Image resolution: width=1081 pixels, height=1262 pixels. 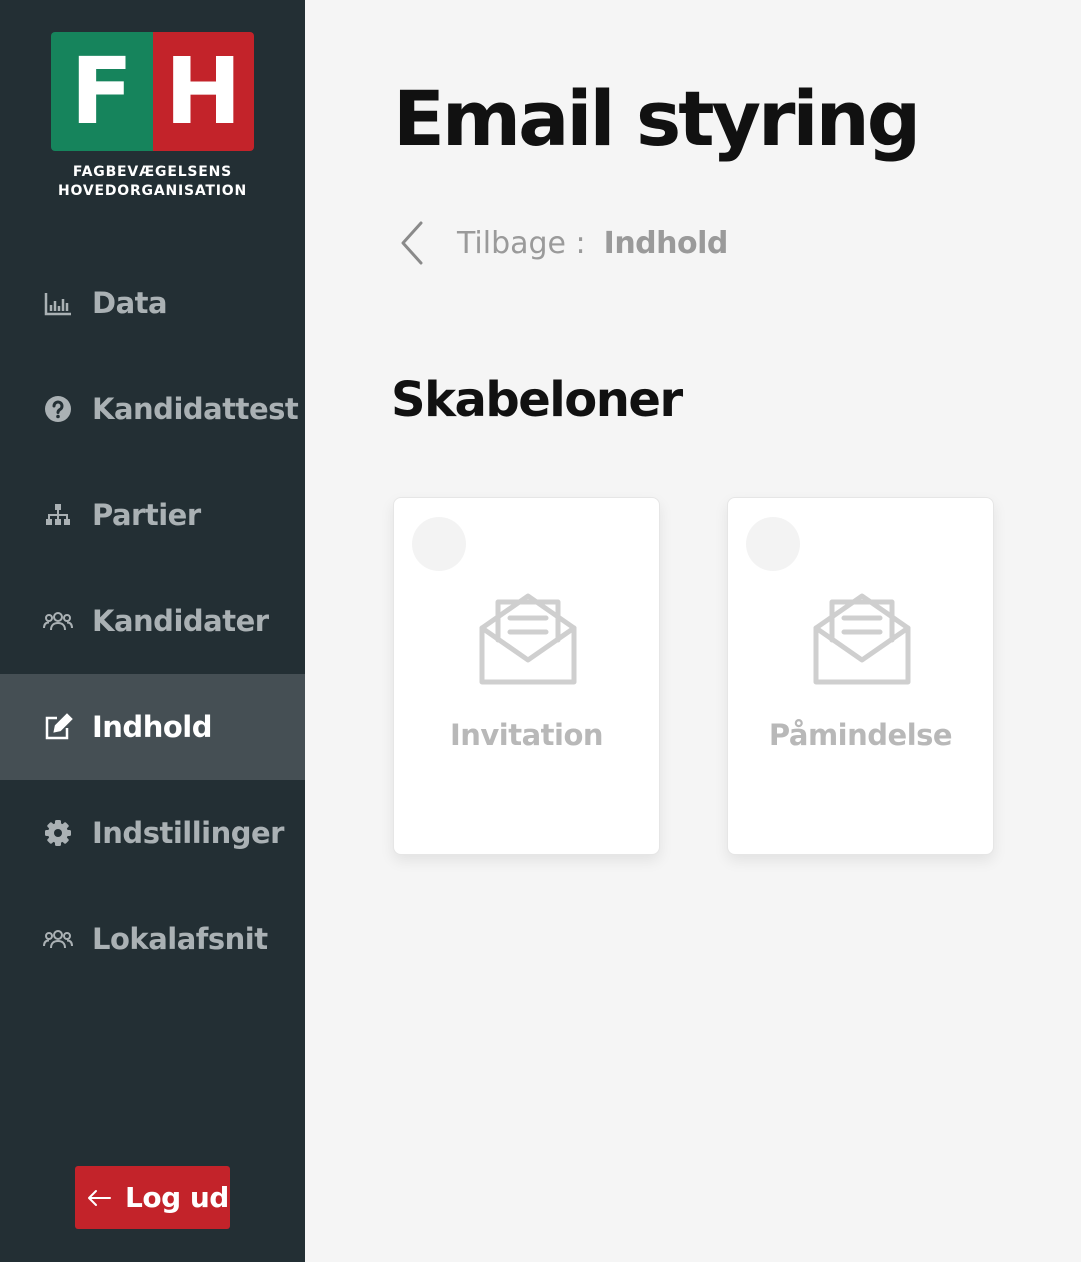 I want to click on breadcrumb: Tilbage : Indhold, so click(x=562, y=243).